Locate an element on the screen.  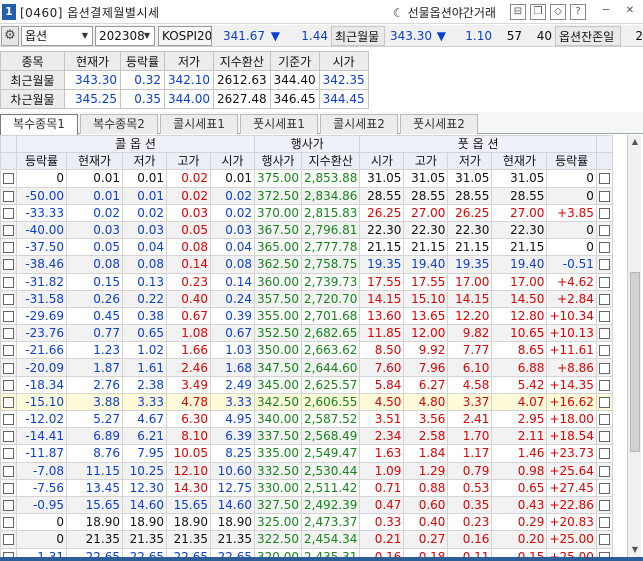
tab-call-2: 콜시세표2 is located at coordinates (359, 124).